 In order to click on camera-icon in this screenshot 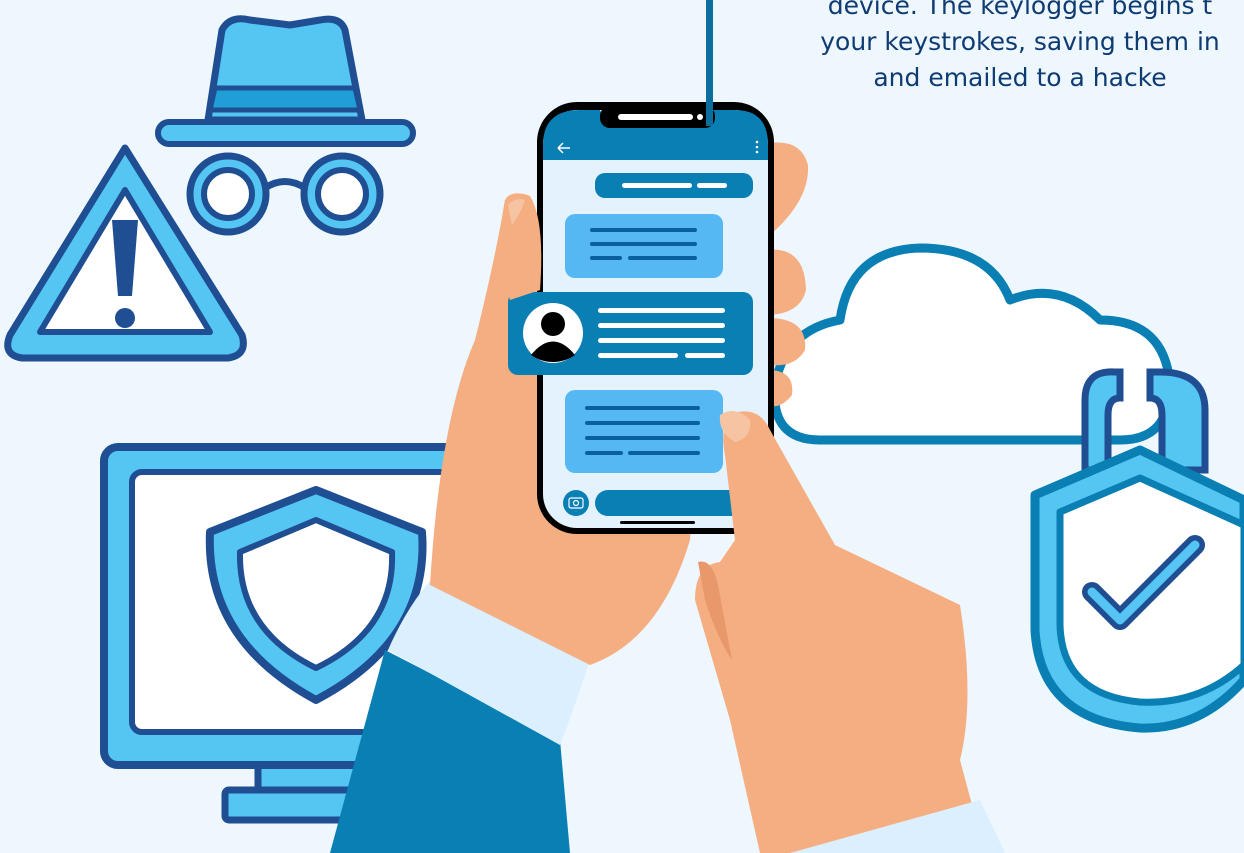, I will do `click(576, 503)`.